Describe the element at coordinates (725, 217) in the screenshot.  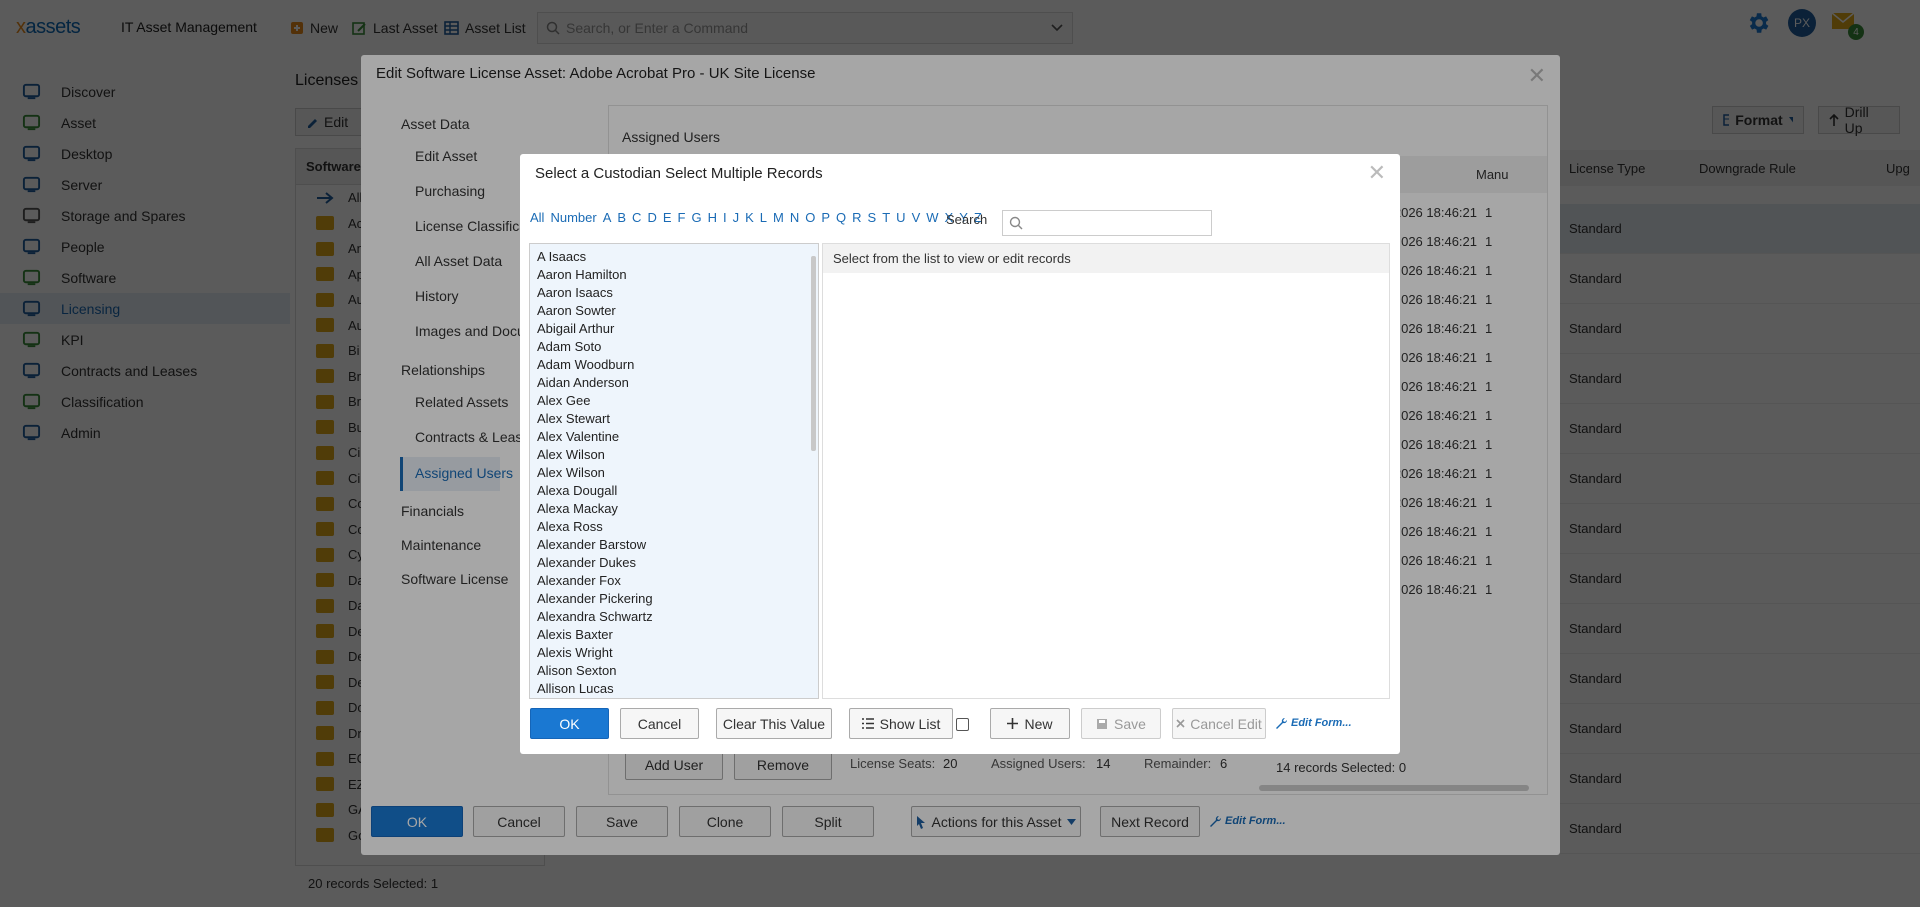
I see `alpha-filter-i: I` at that location.